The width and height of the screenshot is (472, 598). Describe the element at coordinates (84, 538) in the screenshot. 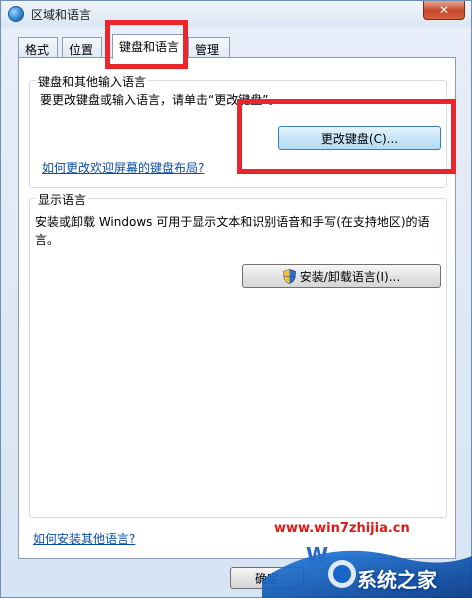

I see `install-other-languages-link: 如何安装其他语言?` at that location.